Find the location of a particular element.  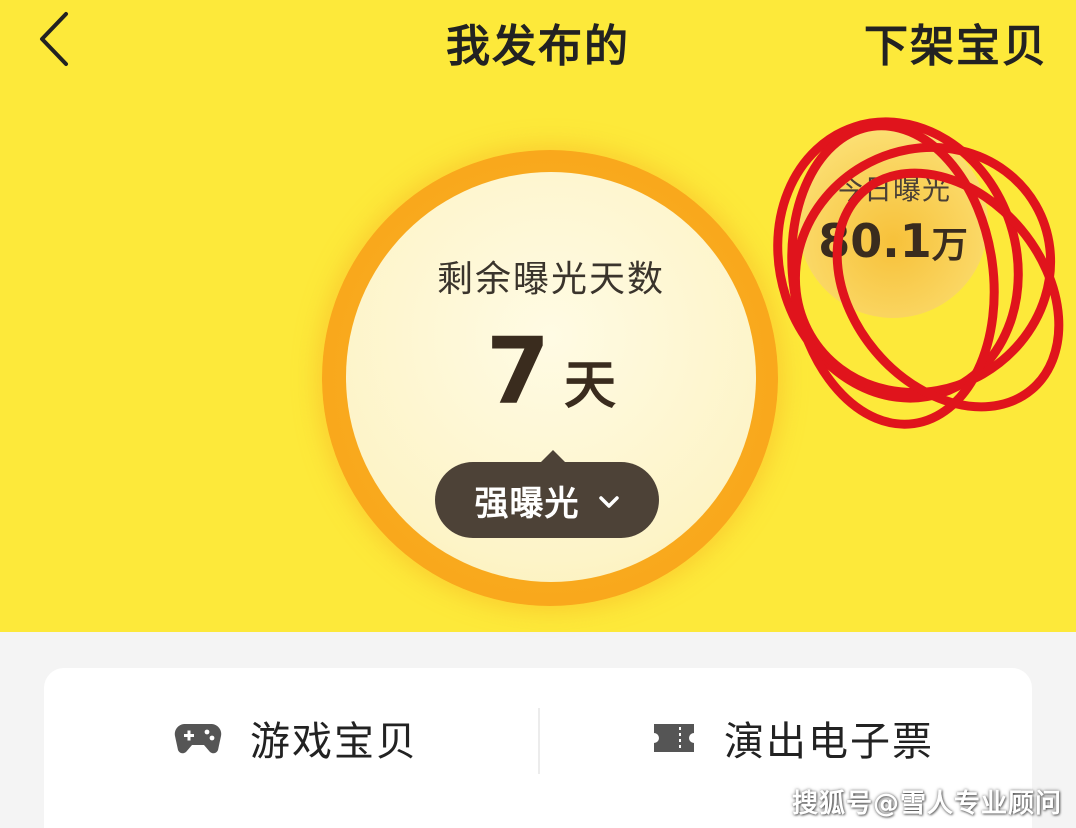

today-exposure-unit: 万 is located at coordinates (949, 245).